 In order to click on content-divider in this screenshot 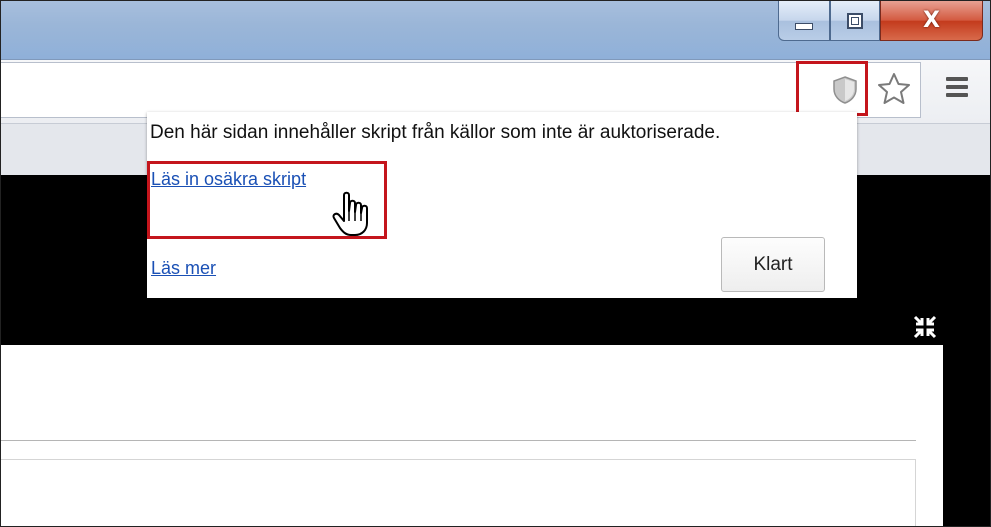, I will do `click(458, 440)`.